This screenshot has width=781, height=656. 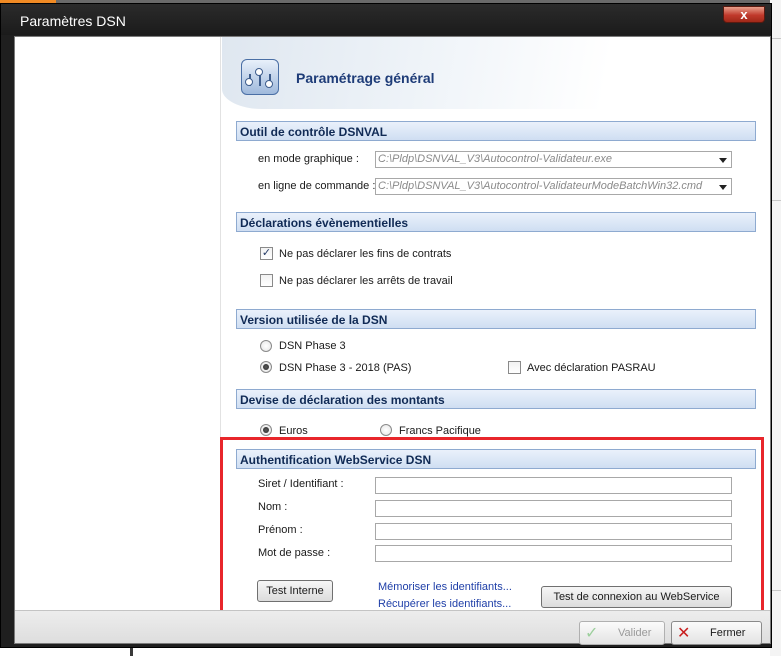 What do you see at coordinates (684, 633) in the screenshot?
I see `close-x-icon: ✕` at bounding box center [684, 633].